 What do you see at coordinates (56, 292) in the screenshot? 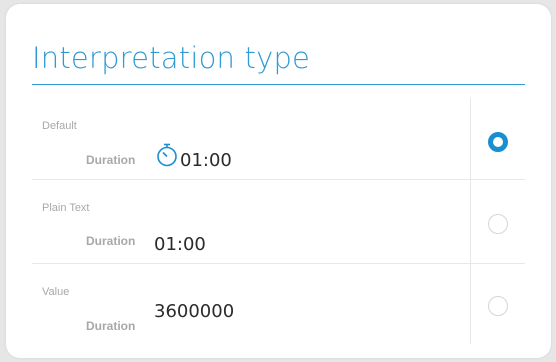
I see `option-label: Value` at bounding box center [56, 292].